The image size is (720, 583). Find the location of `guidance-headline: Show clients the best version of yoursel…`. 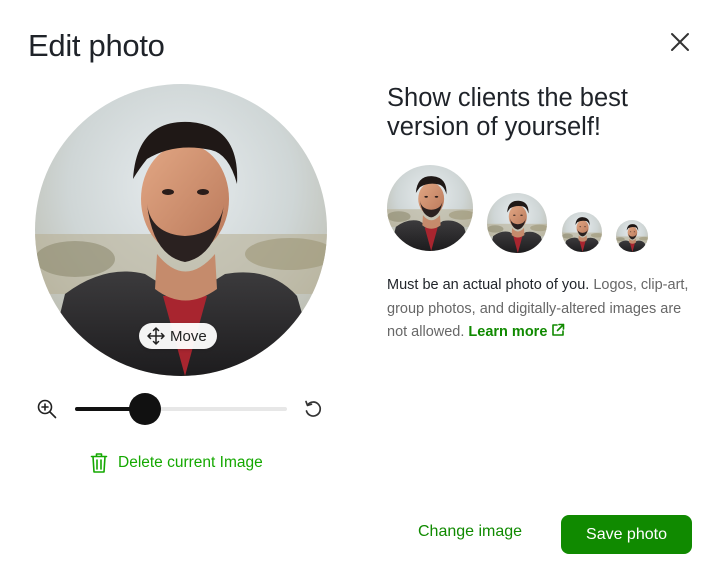

guidance-headline: Show clients the best version of yoursel… is located at coordinates (507, 112).